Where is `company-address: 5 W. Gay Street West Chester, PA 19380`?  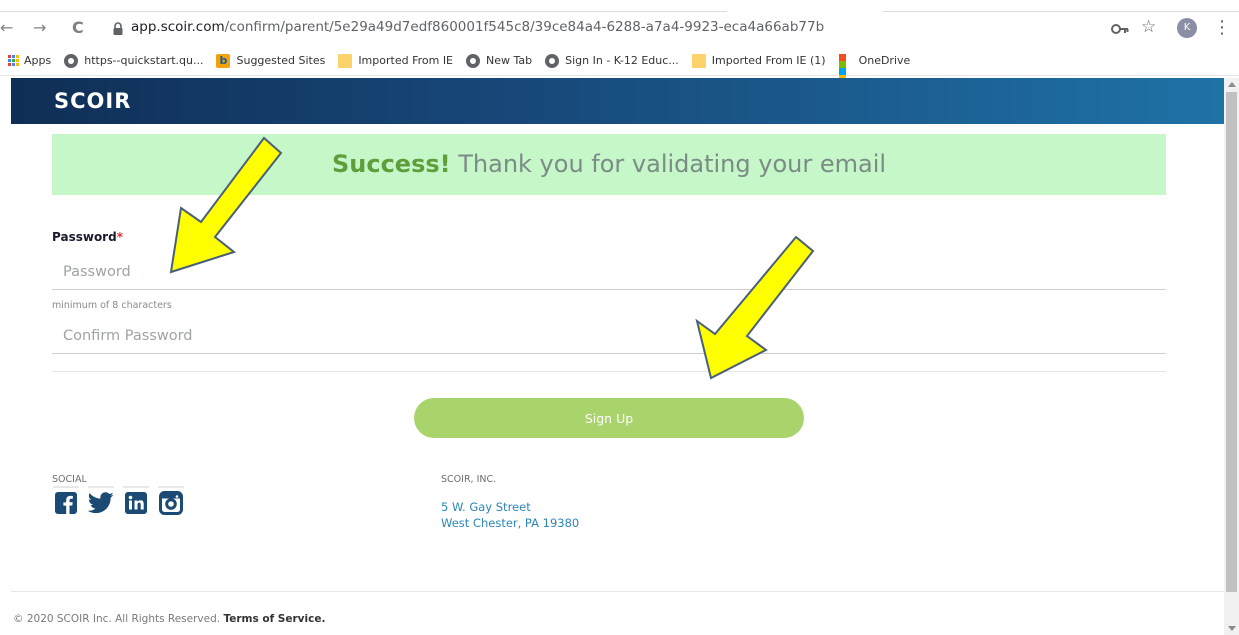
company-address: 5 W. Gay Street West Chester, PA 19380 is located at coordinates (510, 515).